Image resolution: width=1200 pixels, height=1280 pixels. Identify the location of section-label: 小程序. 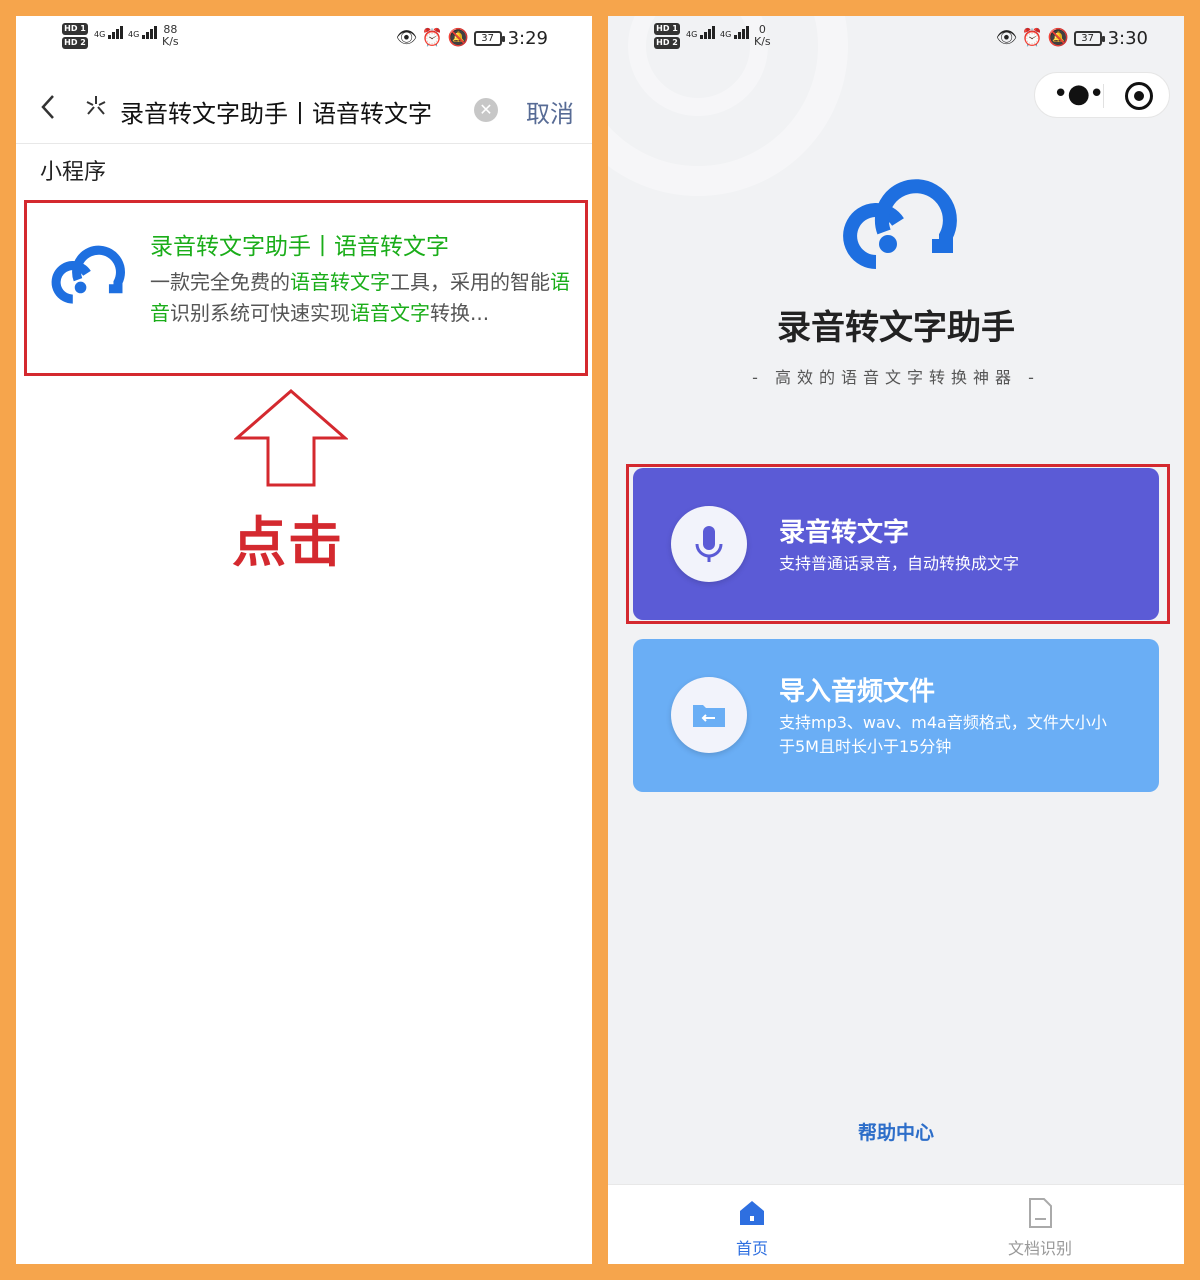
(73, 172).